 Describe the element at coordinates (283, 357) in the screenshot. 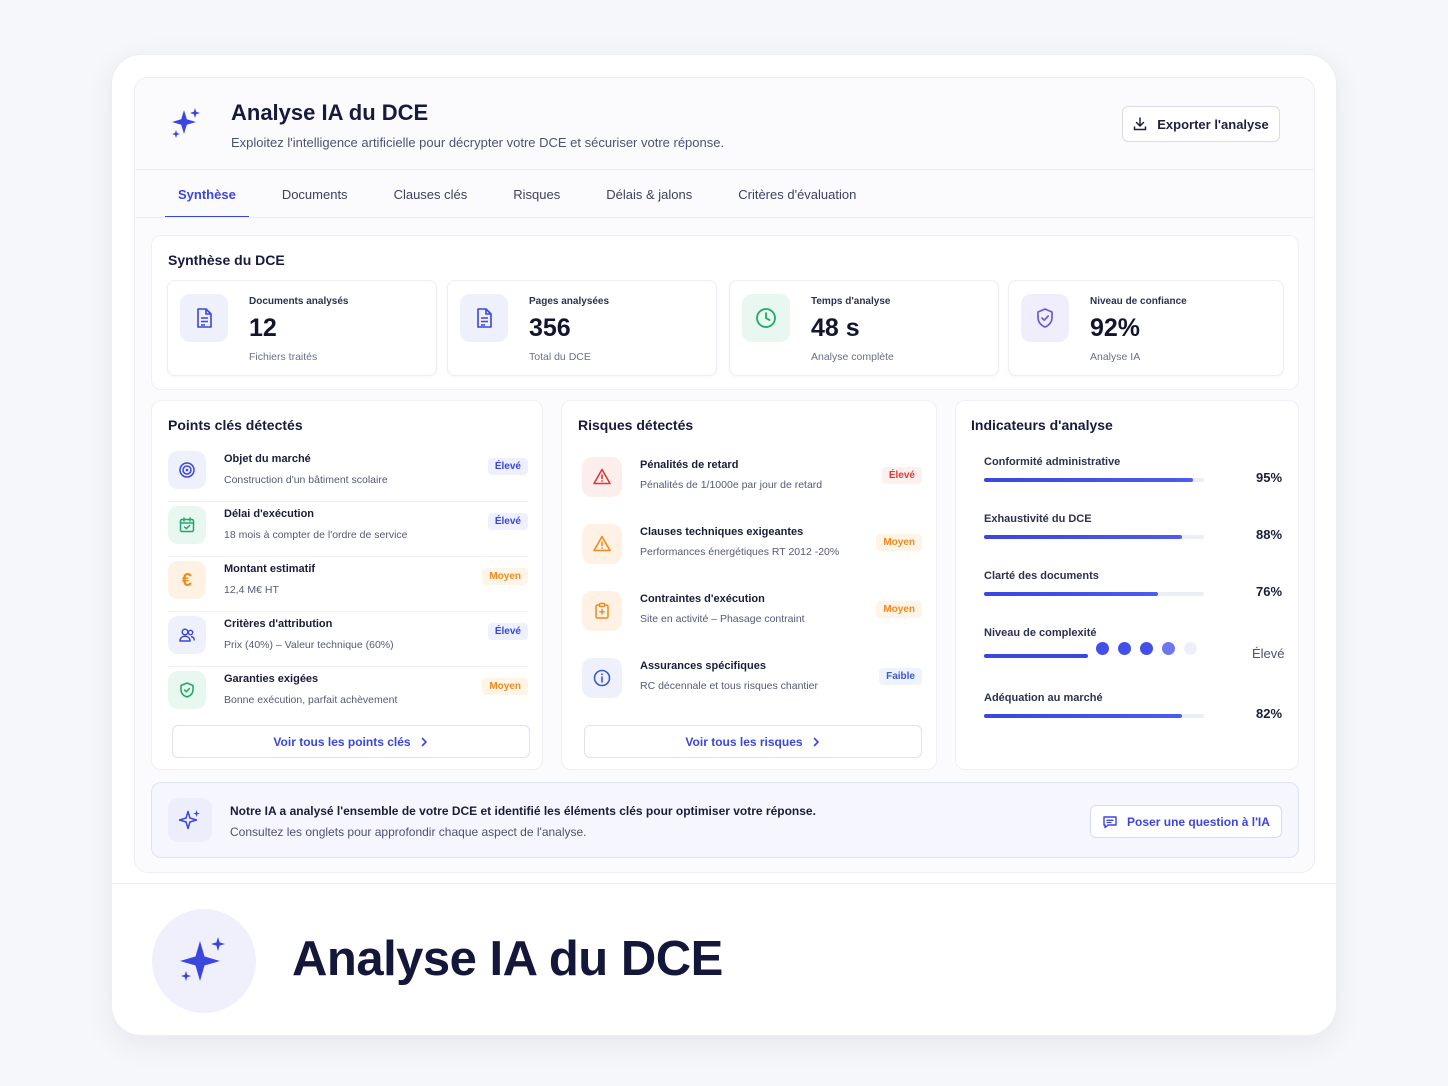

I see `stat-sub: Fichiers traités` at that location.